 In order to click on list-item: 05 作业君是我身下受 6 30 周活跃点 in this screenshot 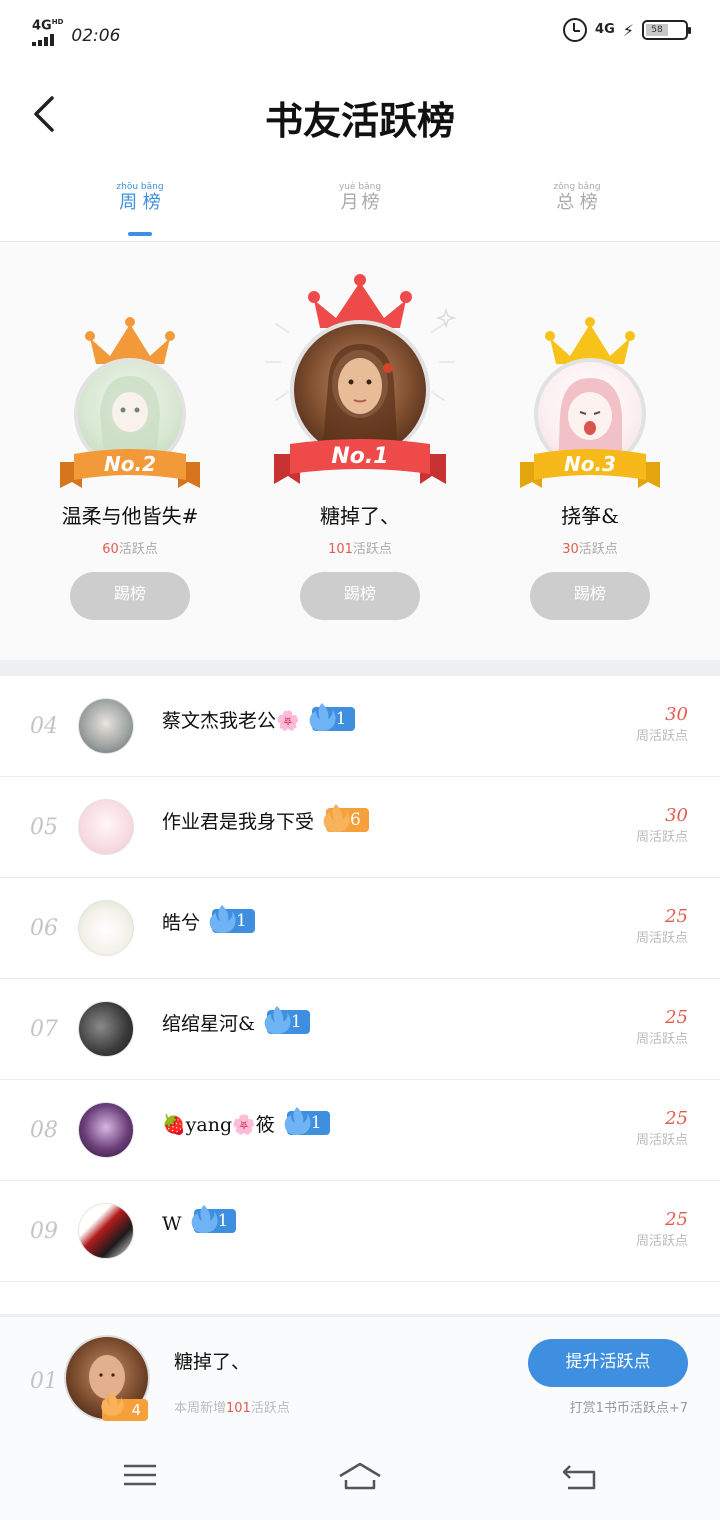, I will do `click(360, 827)`.